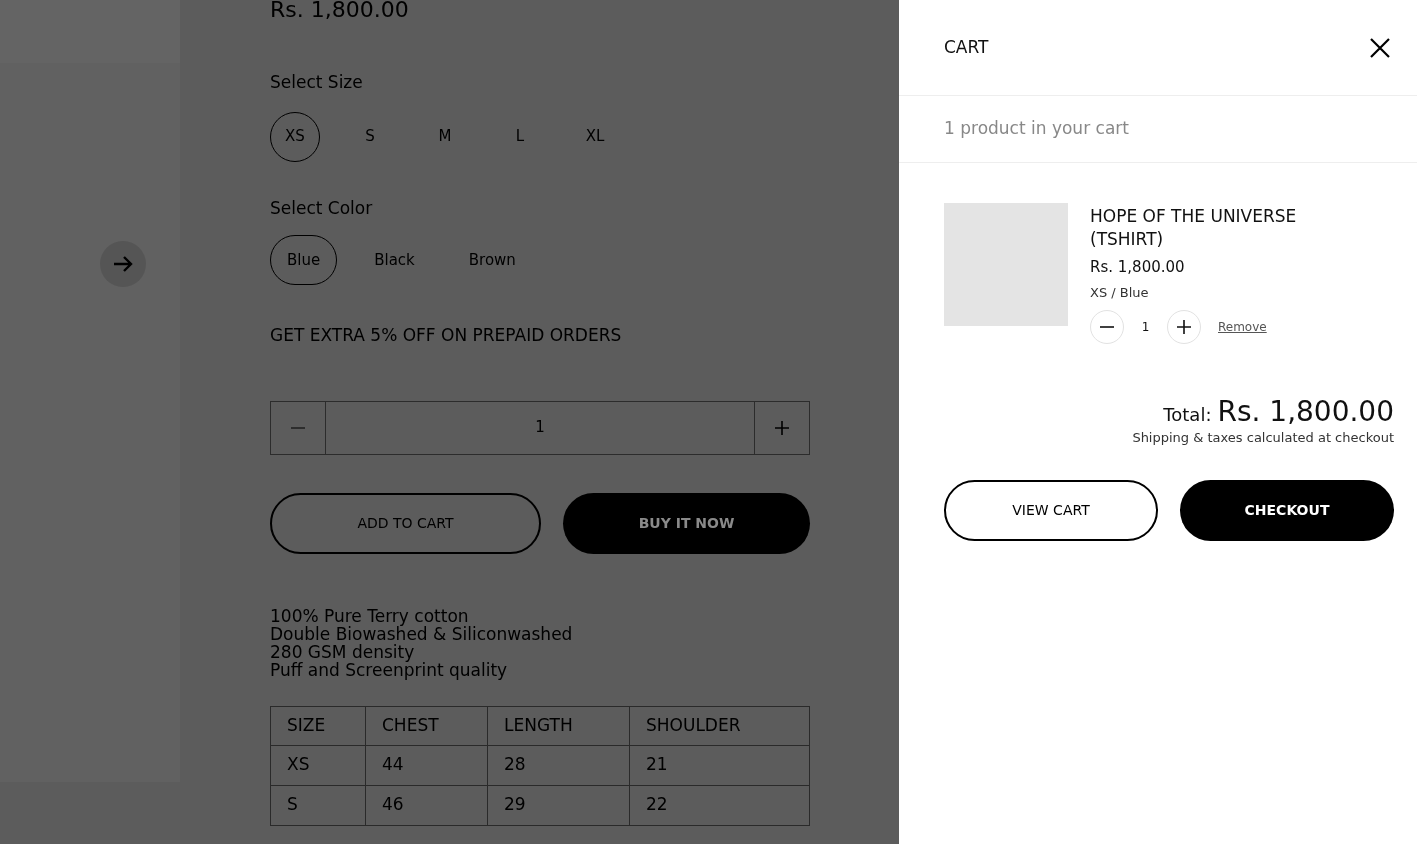  Describe the element at coordinates (1194, 228) in the screenshot. I see `product-name: HOPE OF THE UNIVERSE (TSHIRT)` at that location.